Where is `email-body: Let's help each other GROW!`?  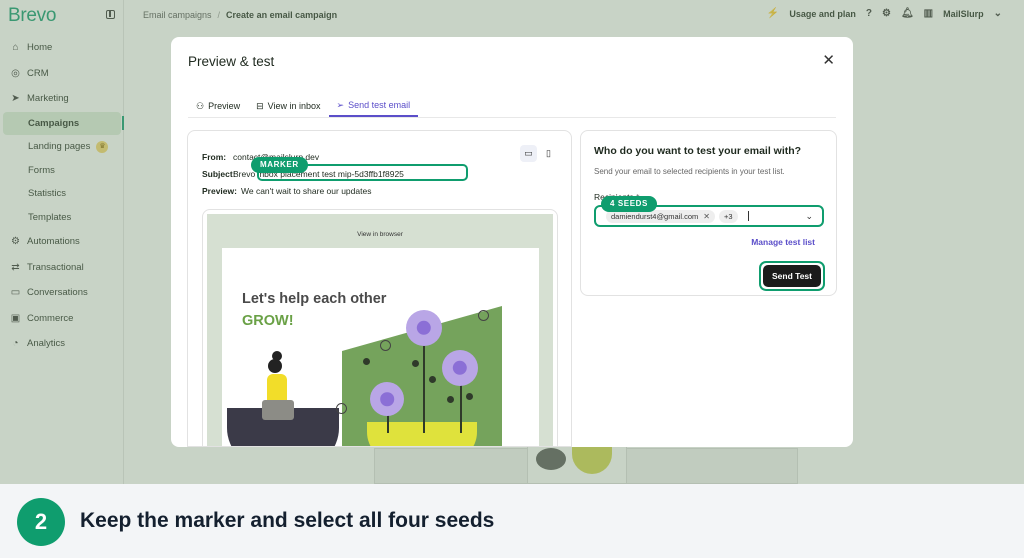 email-body: Let's help each other GROW! is located at coordinates (380, 347).